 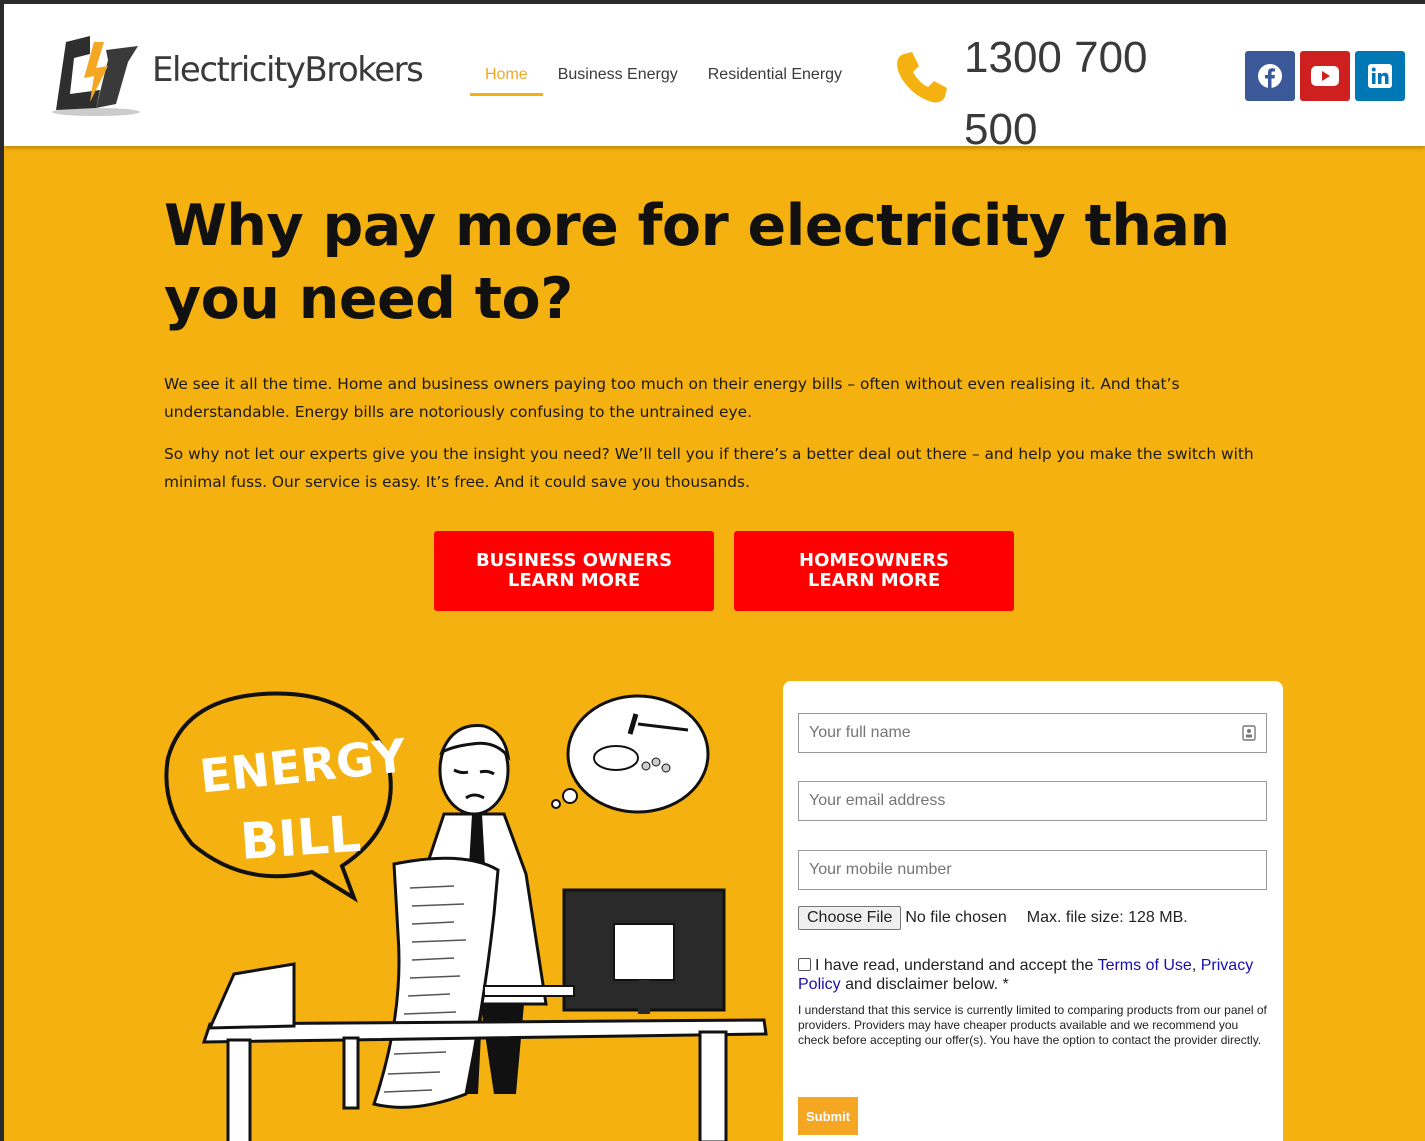 I want to click on email-placeholder: Your email address, so click(x=877, y=800).